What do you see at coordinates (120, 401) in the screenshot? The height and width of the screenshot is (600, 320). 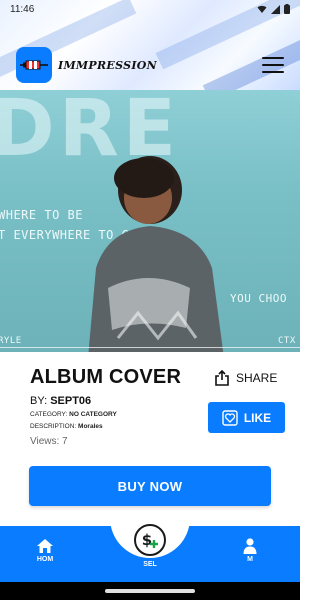 I see `author-line: BY: SEPT06` at bounding box center [120, 401].